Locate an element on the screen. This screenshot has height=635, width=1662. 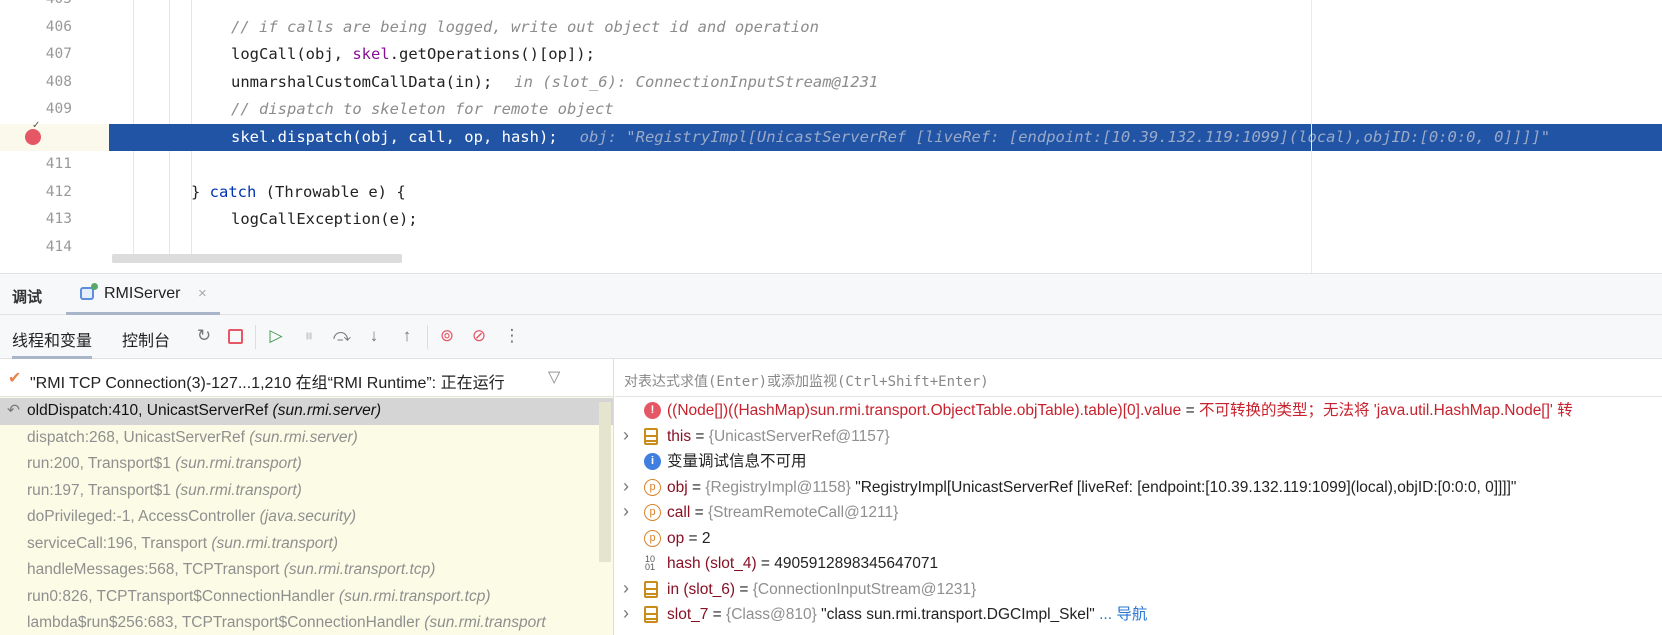
close-icon: × is located at coordinates (202, 293).